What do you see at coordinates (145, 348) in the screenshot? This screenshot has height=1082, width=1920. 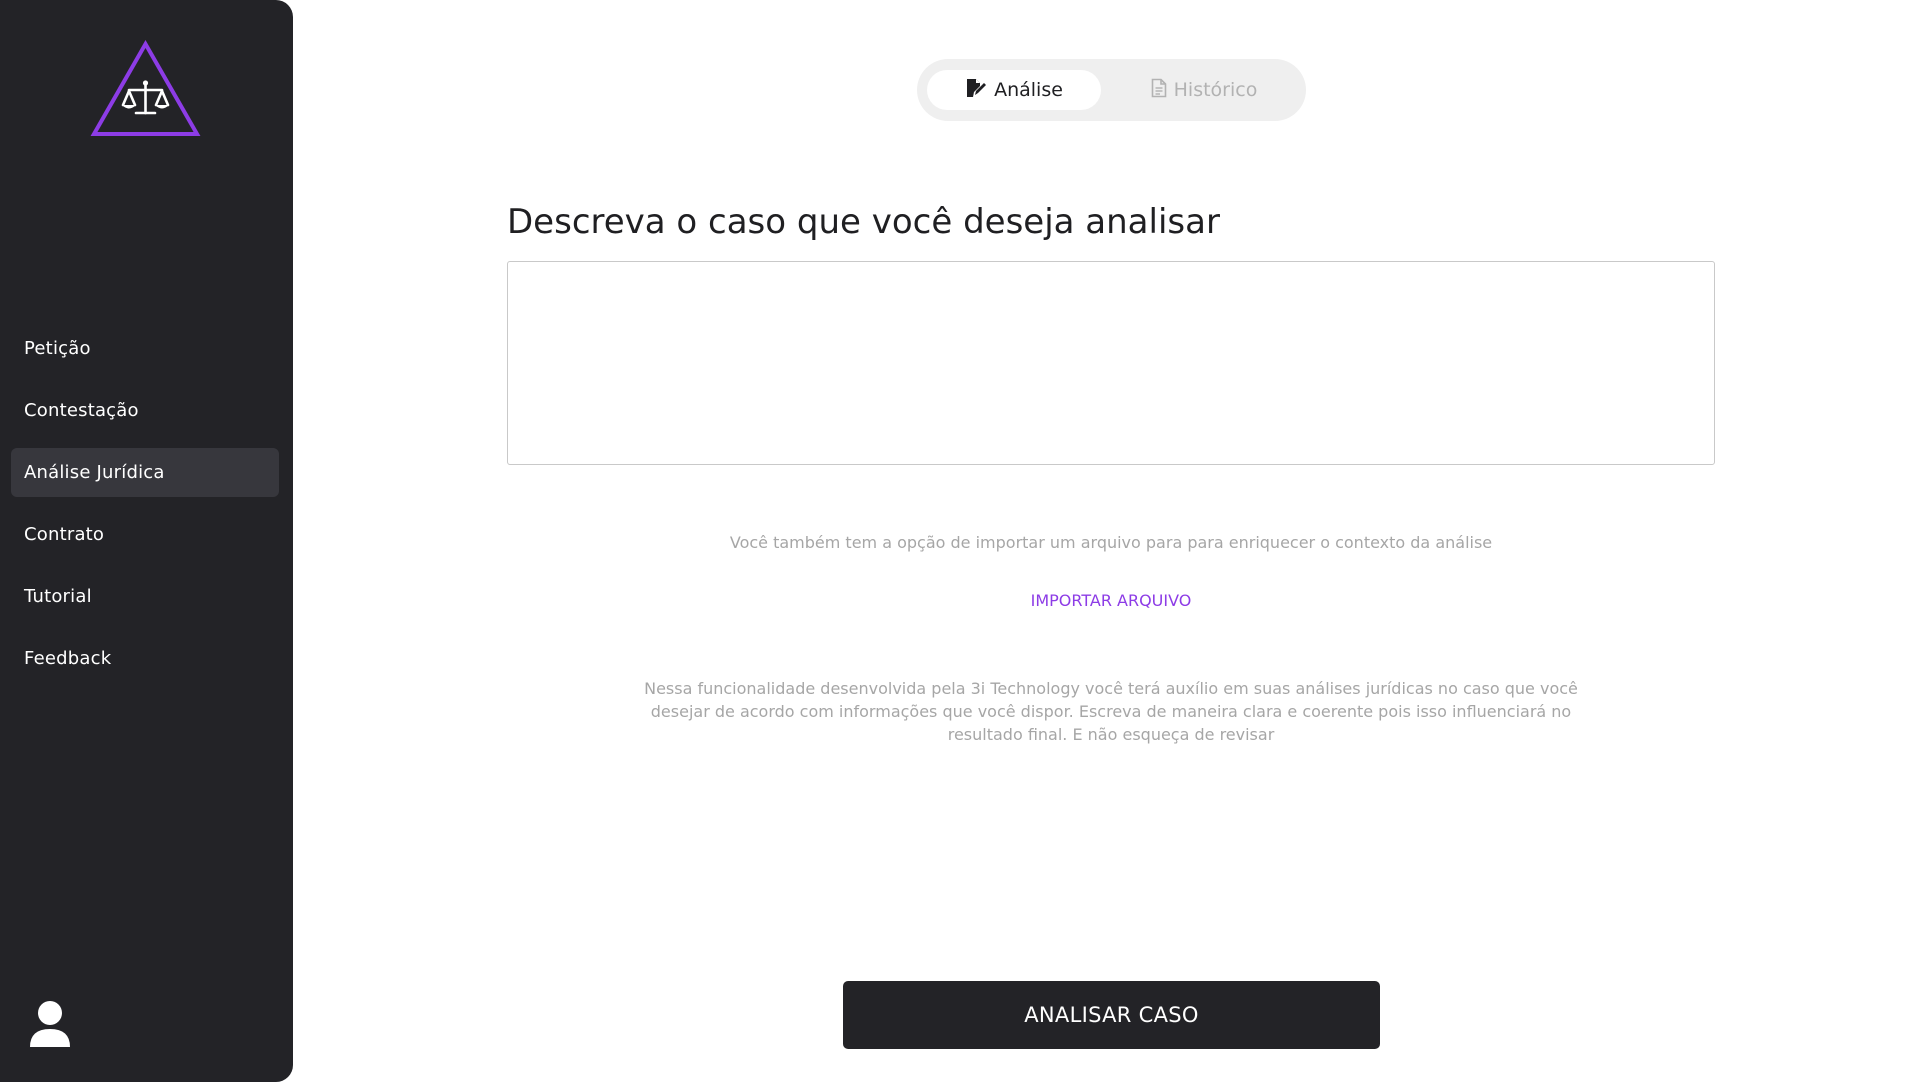 I see `sidebar-item-peticao: Petição` at bounding box center [145, 348].